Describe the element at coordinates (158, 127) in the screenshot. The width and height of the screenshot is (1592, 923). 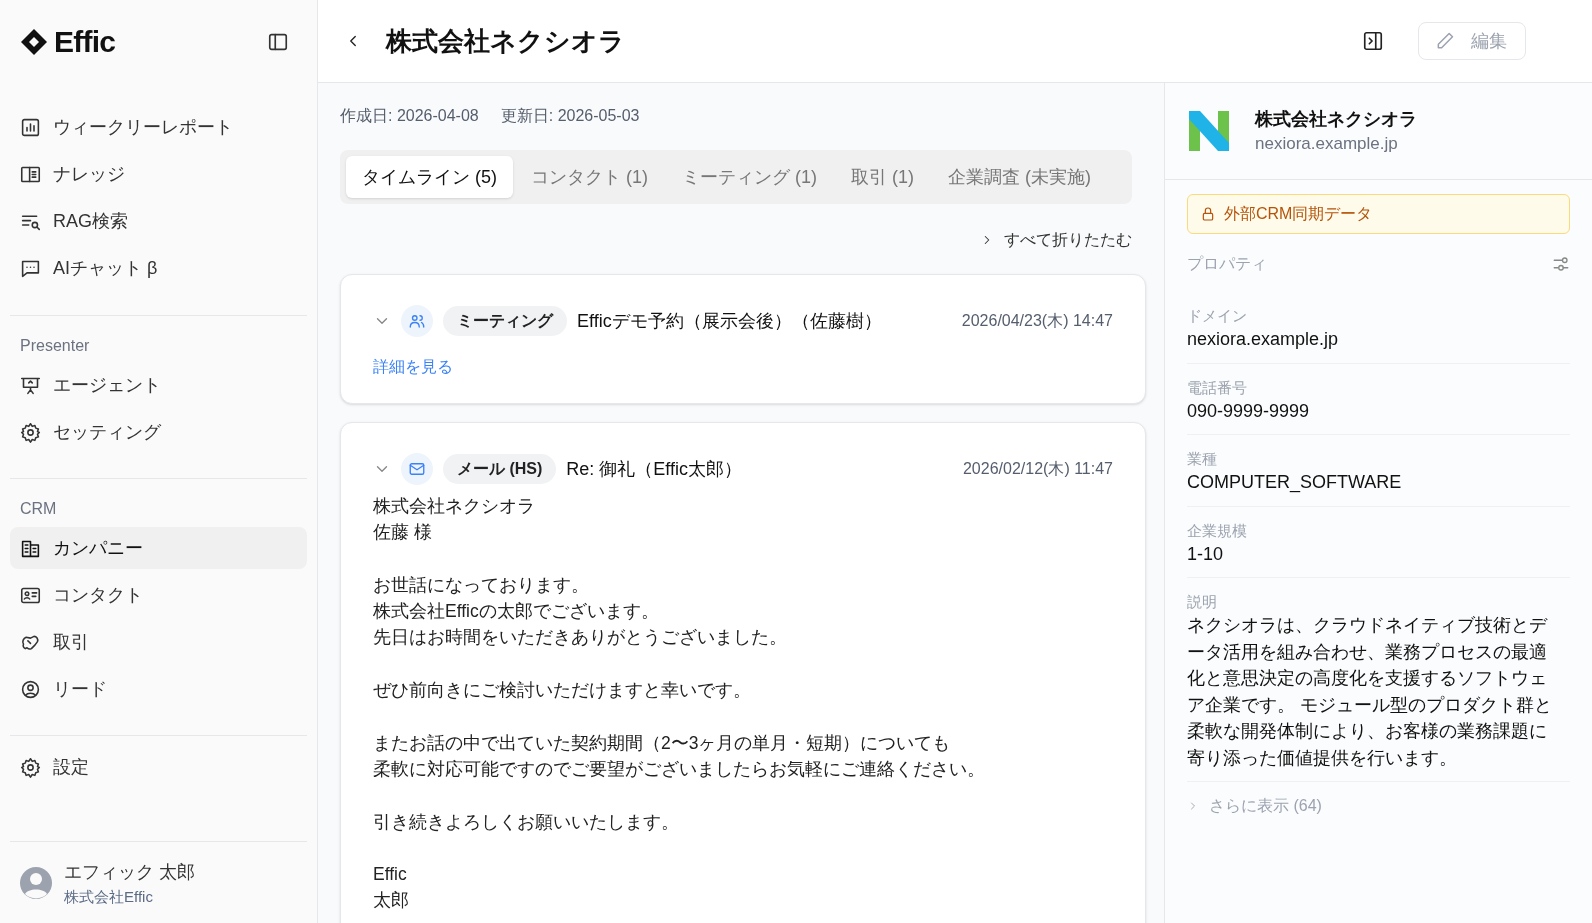
I see `sidebar-item: ウィークリーレポート` at that location.